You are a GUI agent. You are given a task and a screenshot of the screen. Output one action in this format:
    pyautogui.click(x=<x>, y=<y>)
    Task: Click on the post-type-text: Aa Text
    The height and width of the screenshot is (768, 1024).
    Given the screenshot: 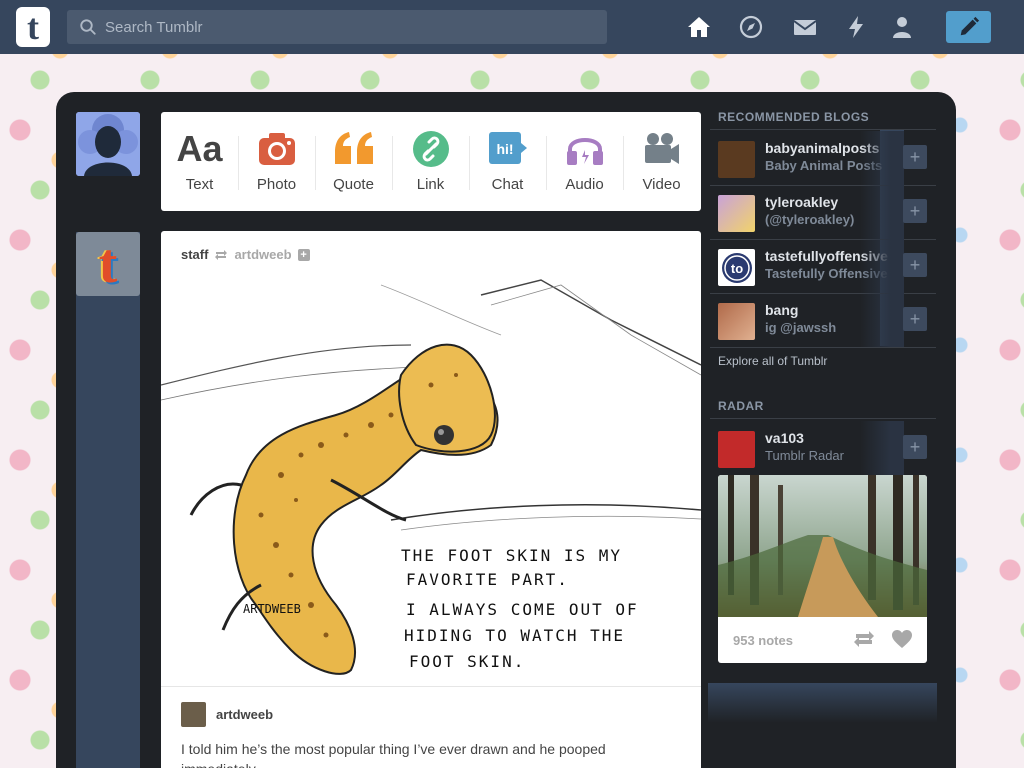 What is the action you would take?
    pyautogui.click(x=199, y=161)
    